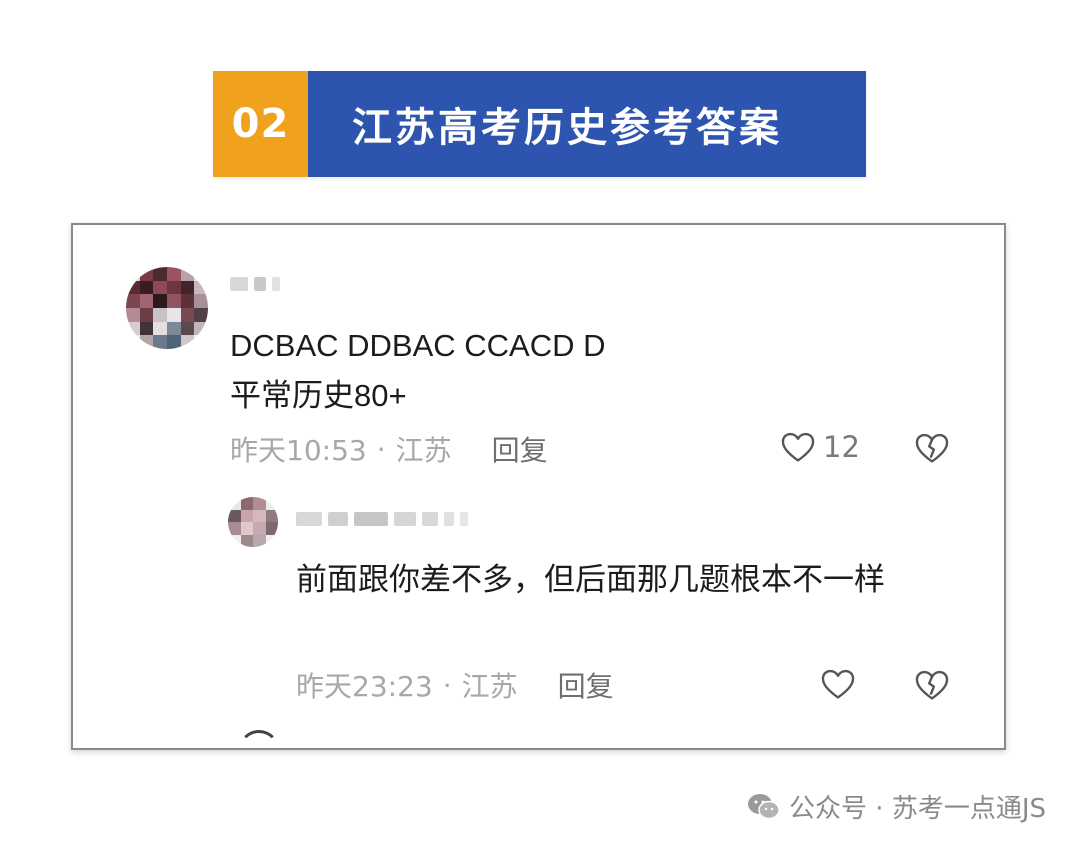 The height and width of the screenshot is (851, 1080). I want to click on reply-dislike-button, so click(932, 685).